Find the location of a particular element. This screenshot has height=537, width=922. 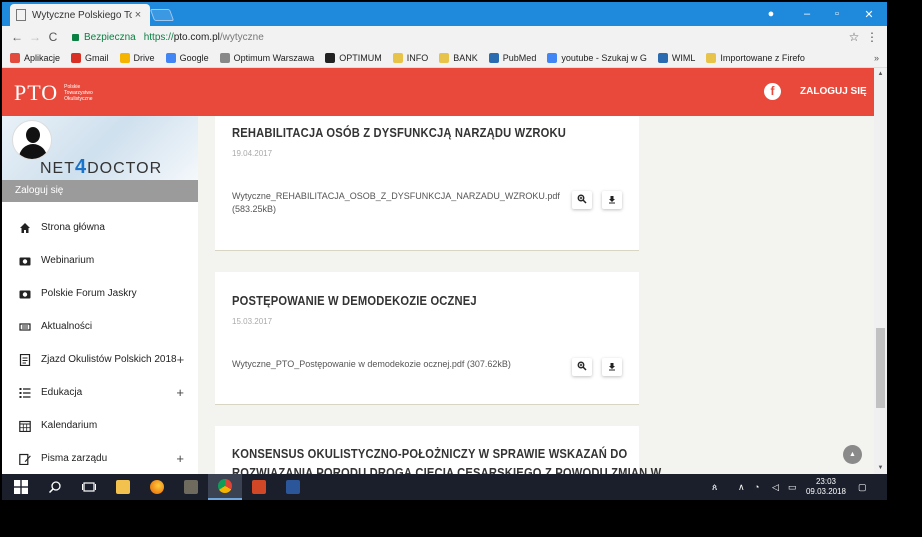

sidebar-login-link: Zaloguj się is located at coordinates (100, 191).